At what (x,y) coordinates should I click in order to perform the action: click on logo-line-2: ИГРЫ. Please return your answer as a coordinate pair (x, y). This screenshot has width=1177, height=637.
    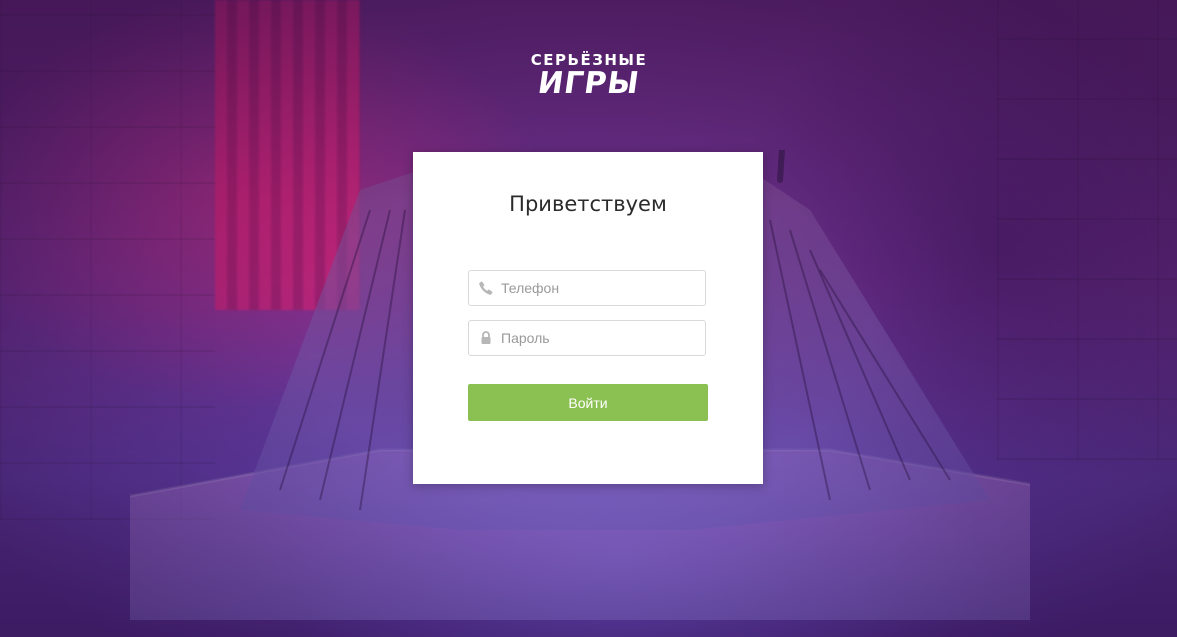
    Looking at the image, I should click on (589, 83).